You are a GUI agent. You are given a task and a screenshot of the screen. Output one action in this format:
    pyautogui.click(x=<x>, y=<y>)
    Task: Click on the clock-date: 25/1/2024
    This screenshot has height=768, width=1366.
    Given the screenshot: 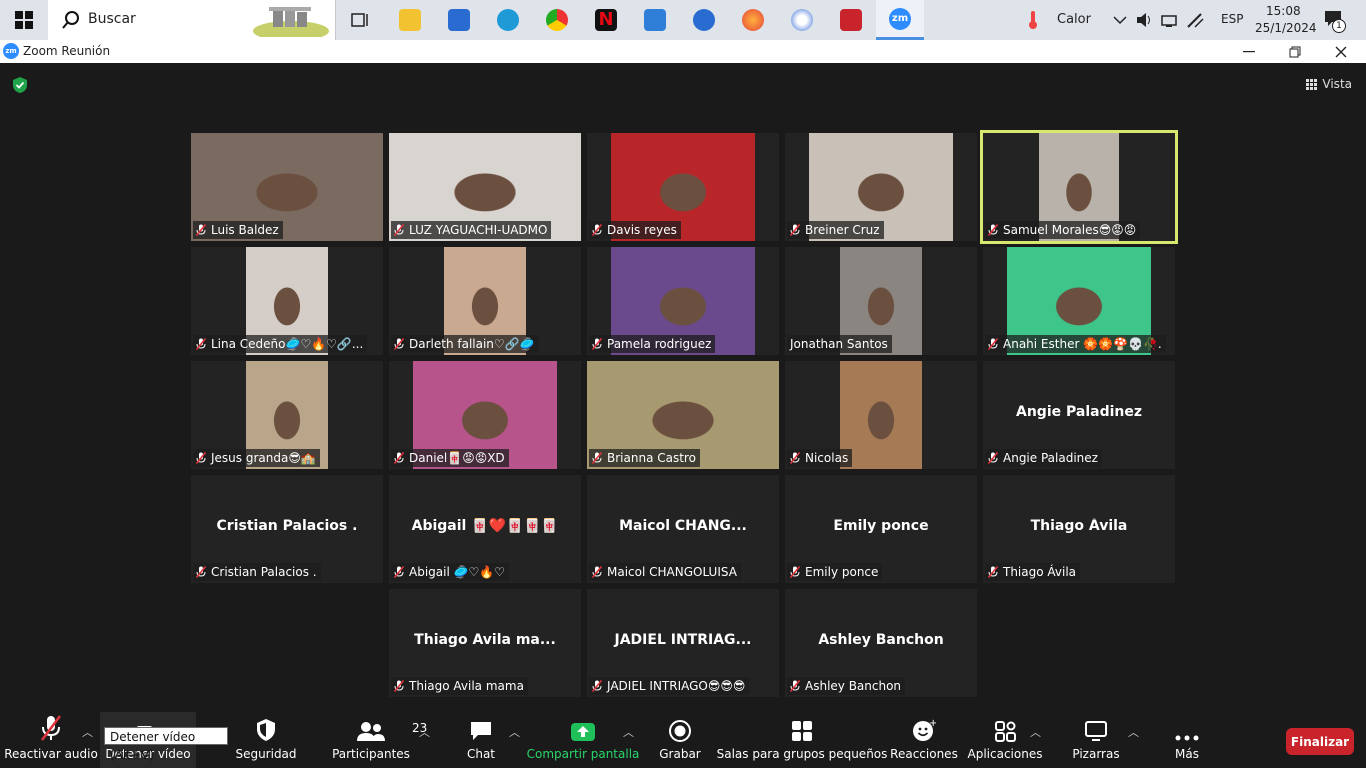 What is the action you would take?
    pyautogui.click(x=1286, y=28)
    